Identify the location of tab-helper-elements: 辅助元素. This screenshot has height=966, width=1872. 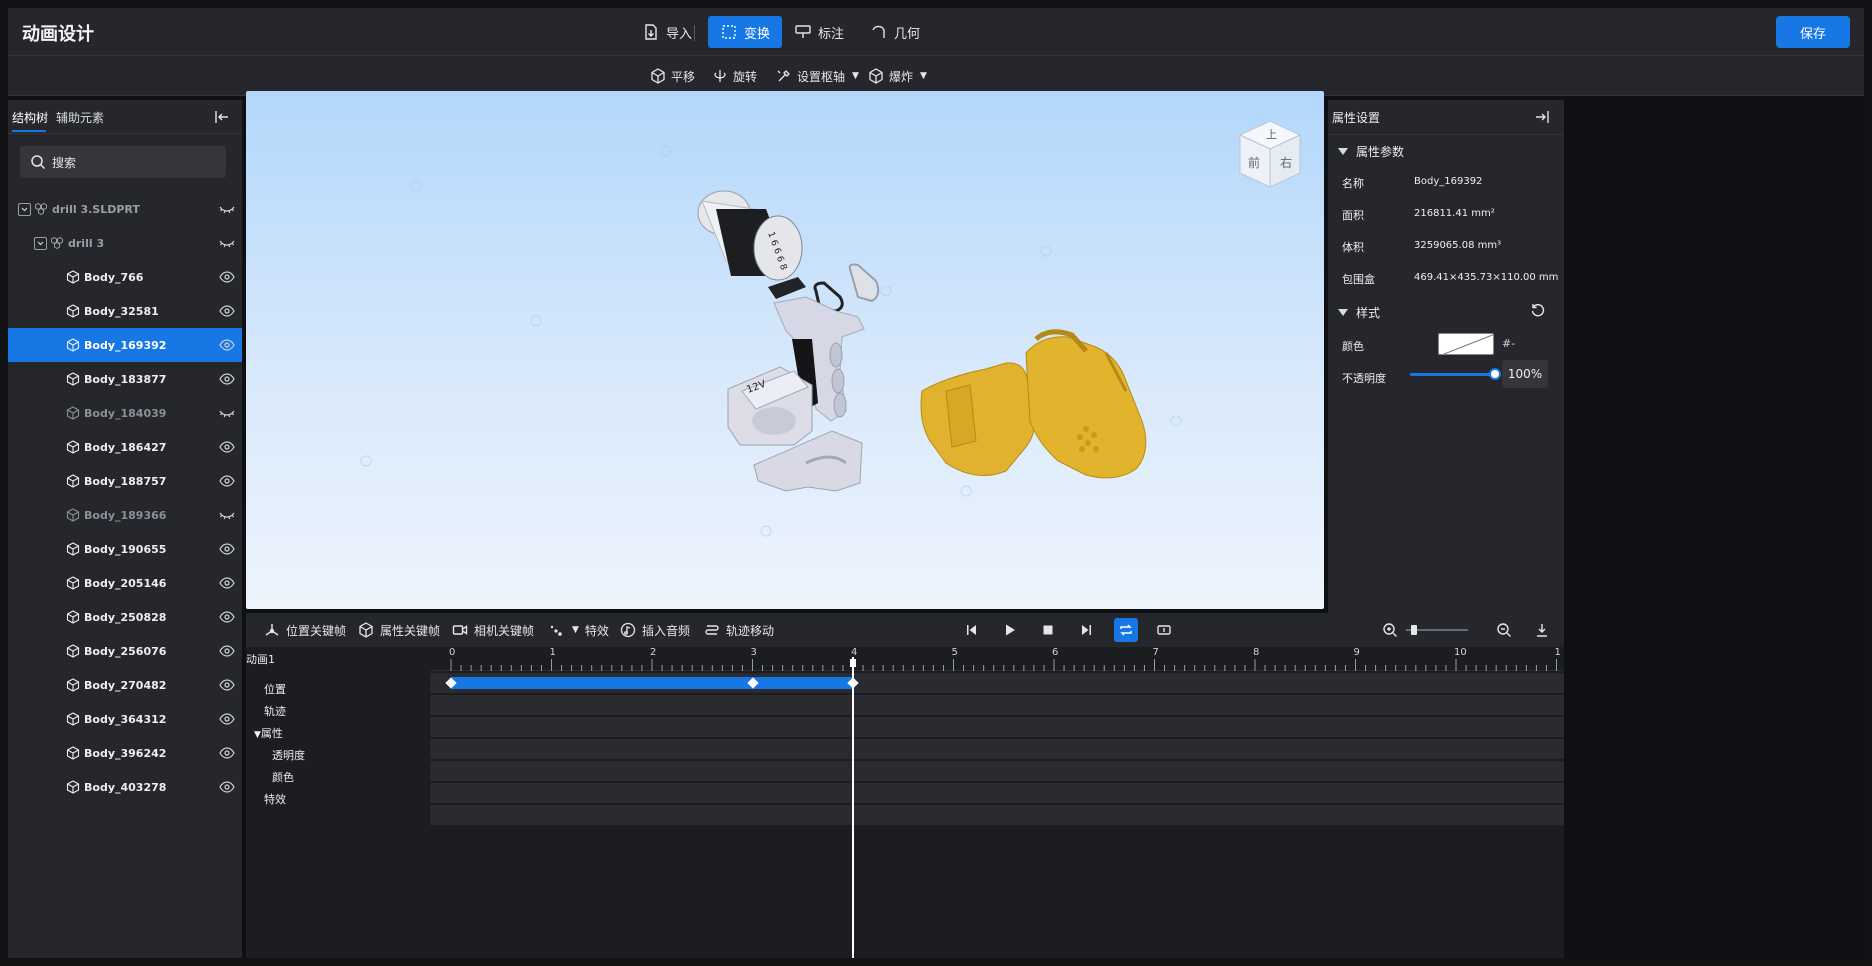
(80, 117).